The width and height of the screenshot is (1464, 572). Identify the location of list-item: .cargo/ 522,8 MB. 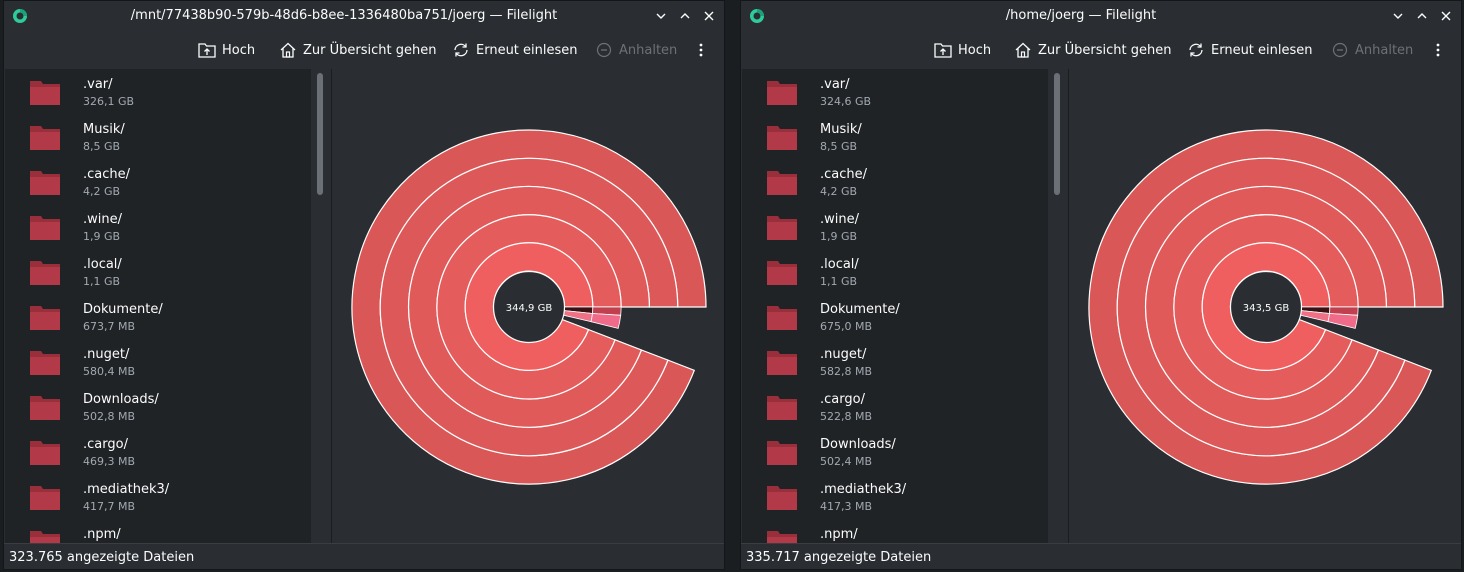
(892, 406).